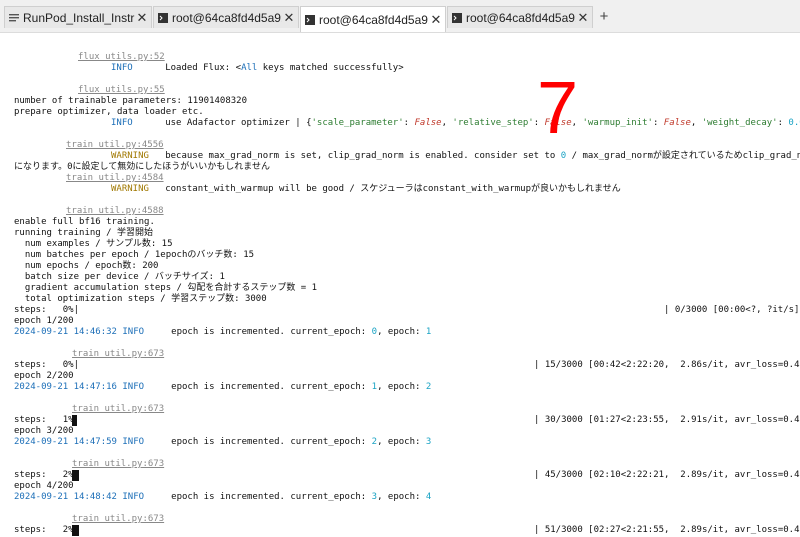  What do you see at coordinates (84, 222) in the screenshot?
I see `log-line: enable full bf16 training.` at bounding box center [84, 222].